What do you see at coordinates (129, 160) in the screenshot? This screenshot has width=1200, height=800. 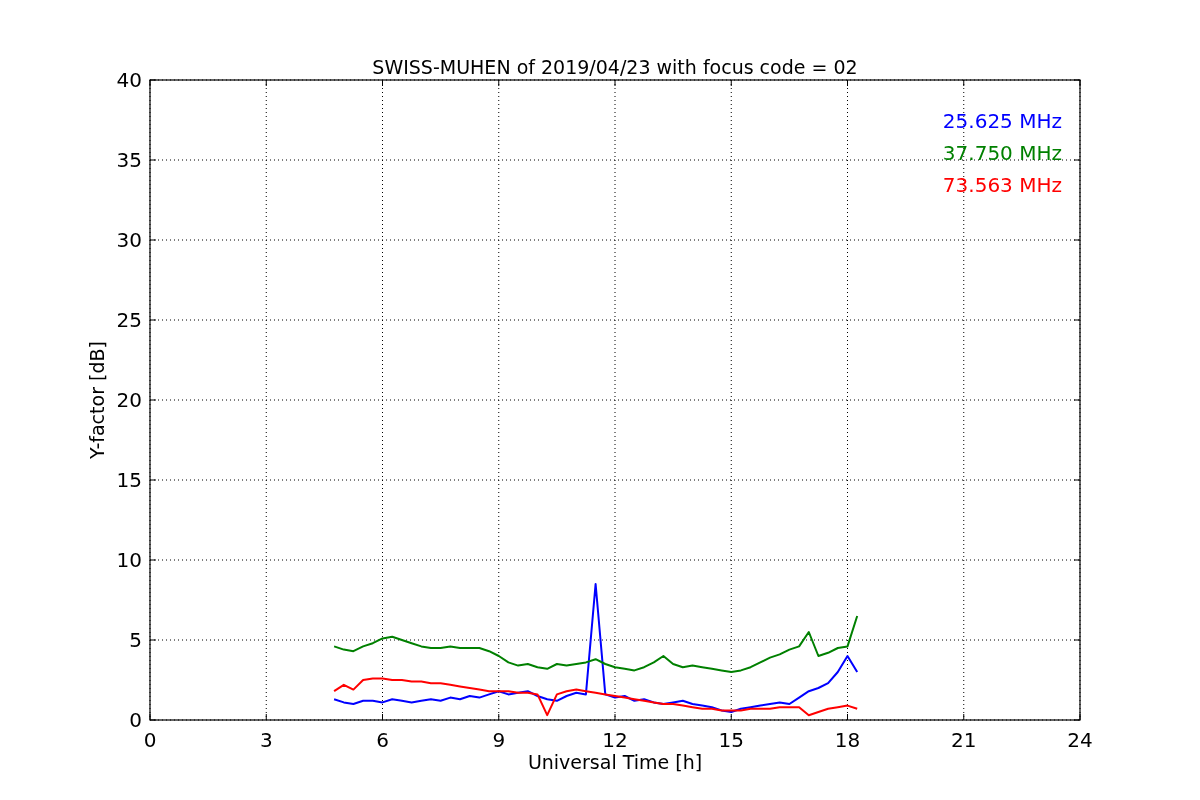 I see `y-tick-label: 35` at bounding box center [129, 160].